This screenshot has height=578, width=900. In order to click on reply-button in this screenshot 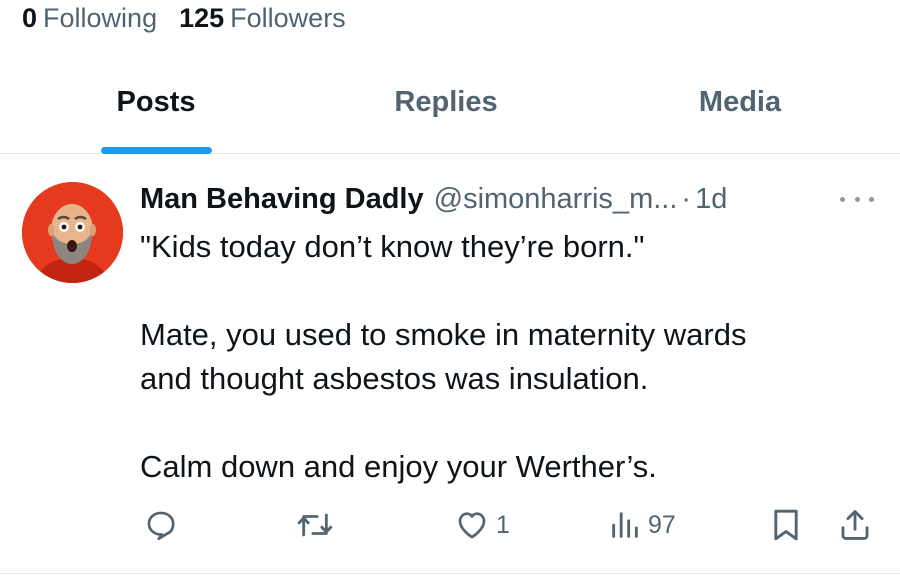, I will do `click(161, 525)`.